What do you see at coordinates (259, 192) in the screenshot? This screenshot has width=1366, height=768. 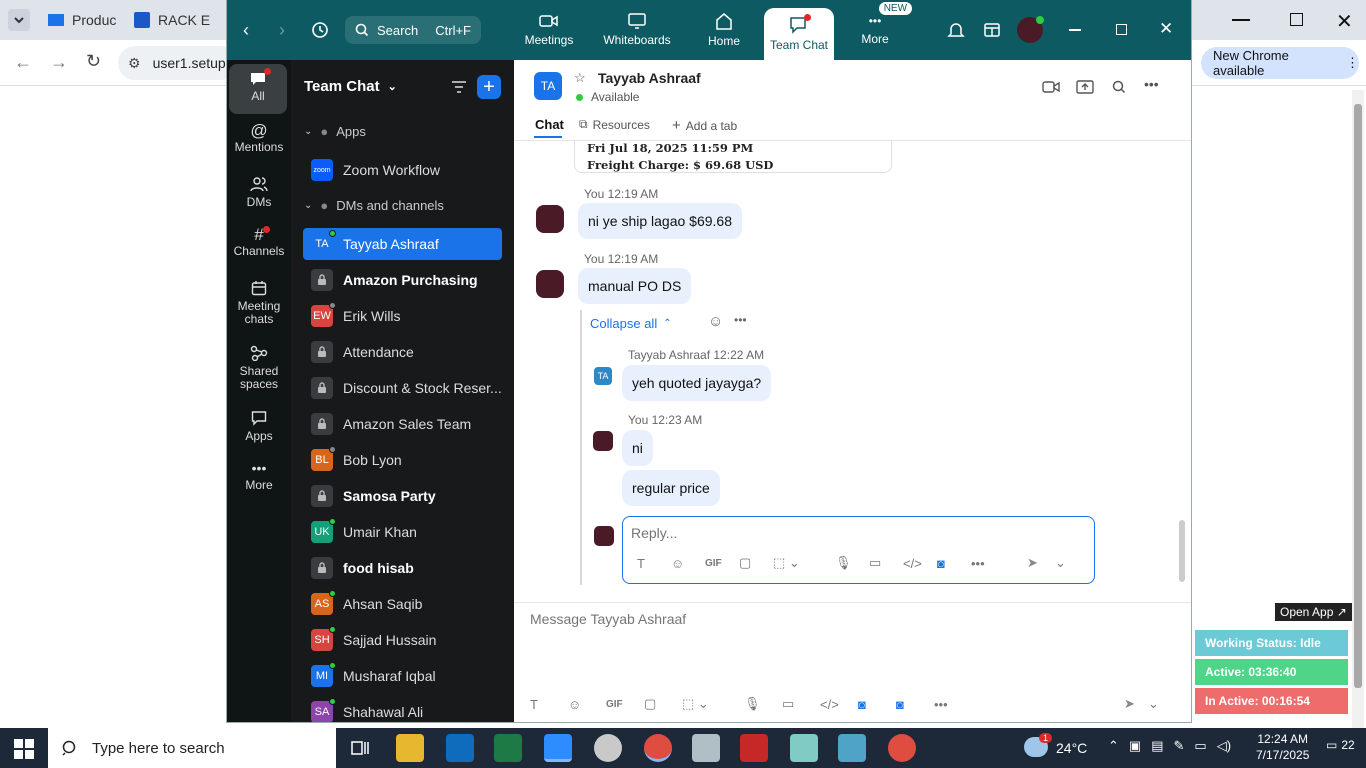 I see `rail-dms: DMs` at bounding box center [259, 192].